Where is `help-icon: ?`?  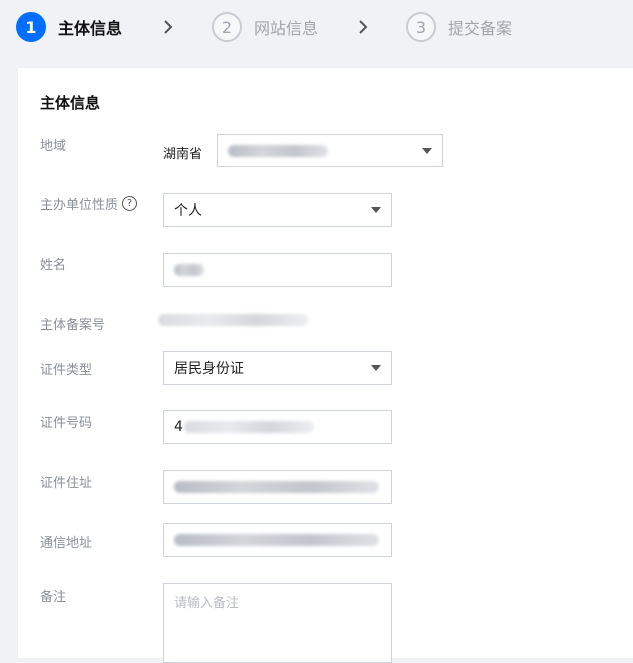 help-icon: ? is located at coordinates (130, 203).